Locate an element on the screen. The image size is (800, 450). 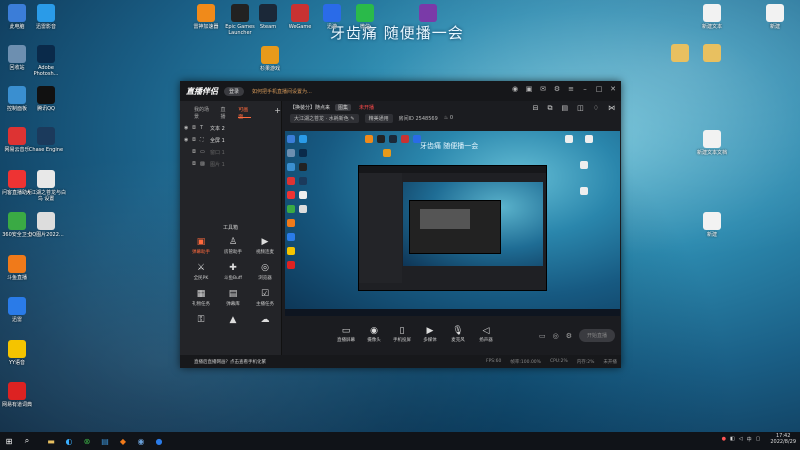
tab-my-scenes: 我的场景 is located at coordinates (202, 113).